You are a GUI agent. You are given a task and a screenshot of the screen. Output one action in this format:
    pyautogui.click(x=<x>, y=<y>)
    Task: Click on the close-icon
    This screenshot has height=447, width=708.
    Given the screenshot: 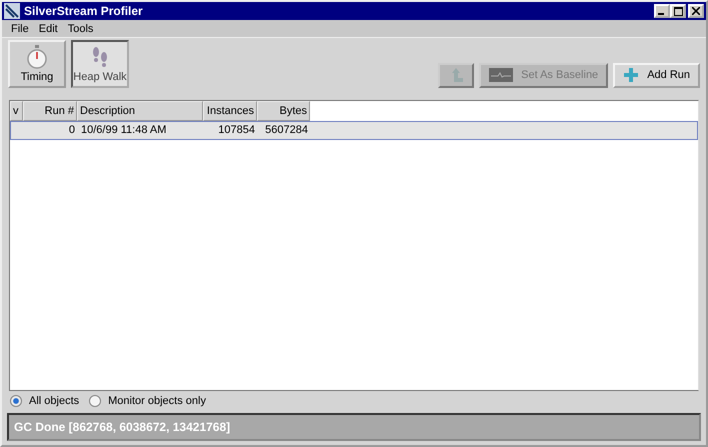 What is the action you would take?
    pyautogui.click(x=696, y=11)
    